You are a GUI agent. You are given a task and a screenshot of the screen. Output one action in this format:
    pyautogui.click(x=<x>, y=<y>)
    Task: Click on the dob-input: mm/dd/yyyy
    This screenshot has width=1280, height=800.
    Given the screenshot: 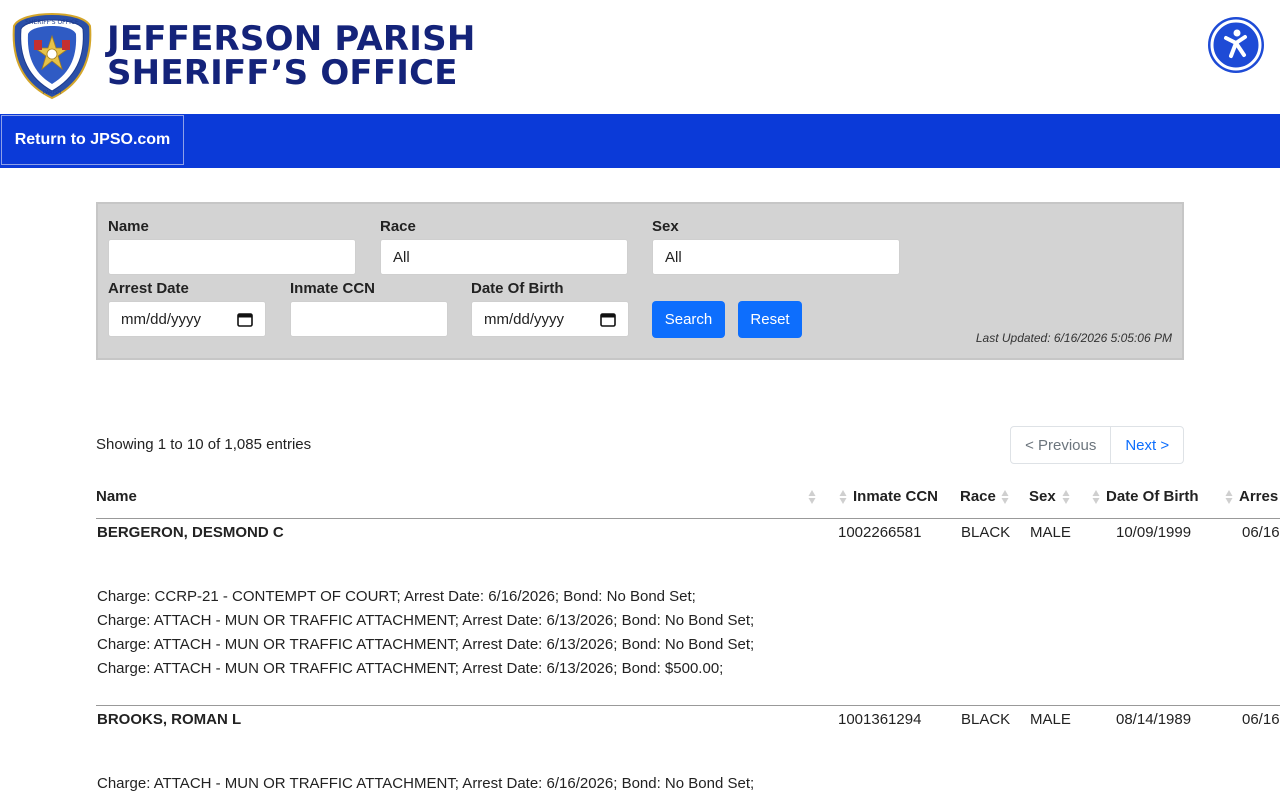 What is the action you would take?
    pyautogui.click(x=550, y=319)
    